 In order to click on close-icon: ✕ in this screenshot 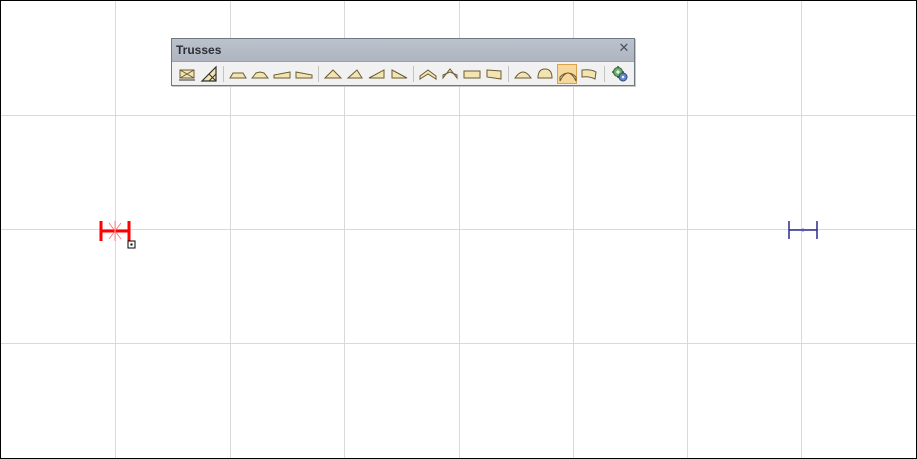, I will do `click(624, 49)`.